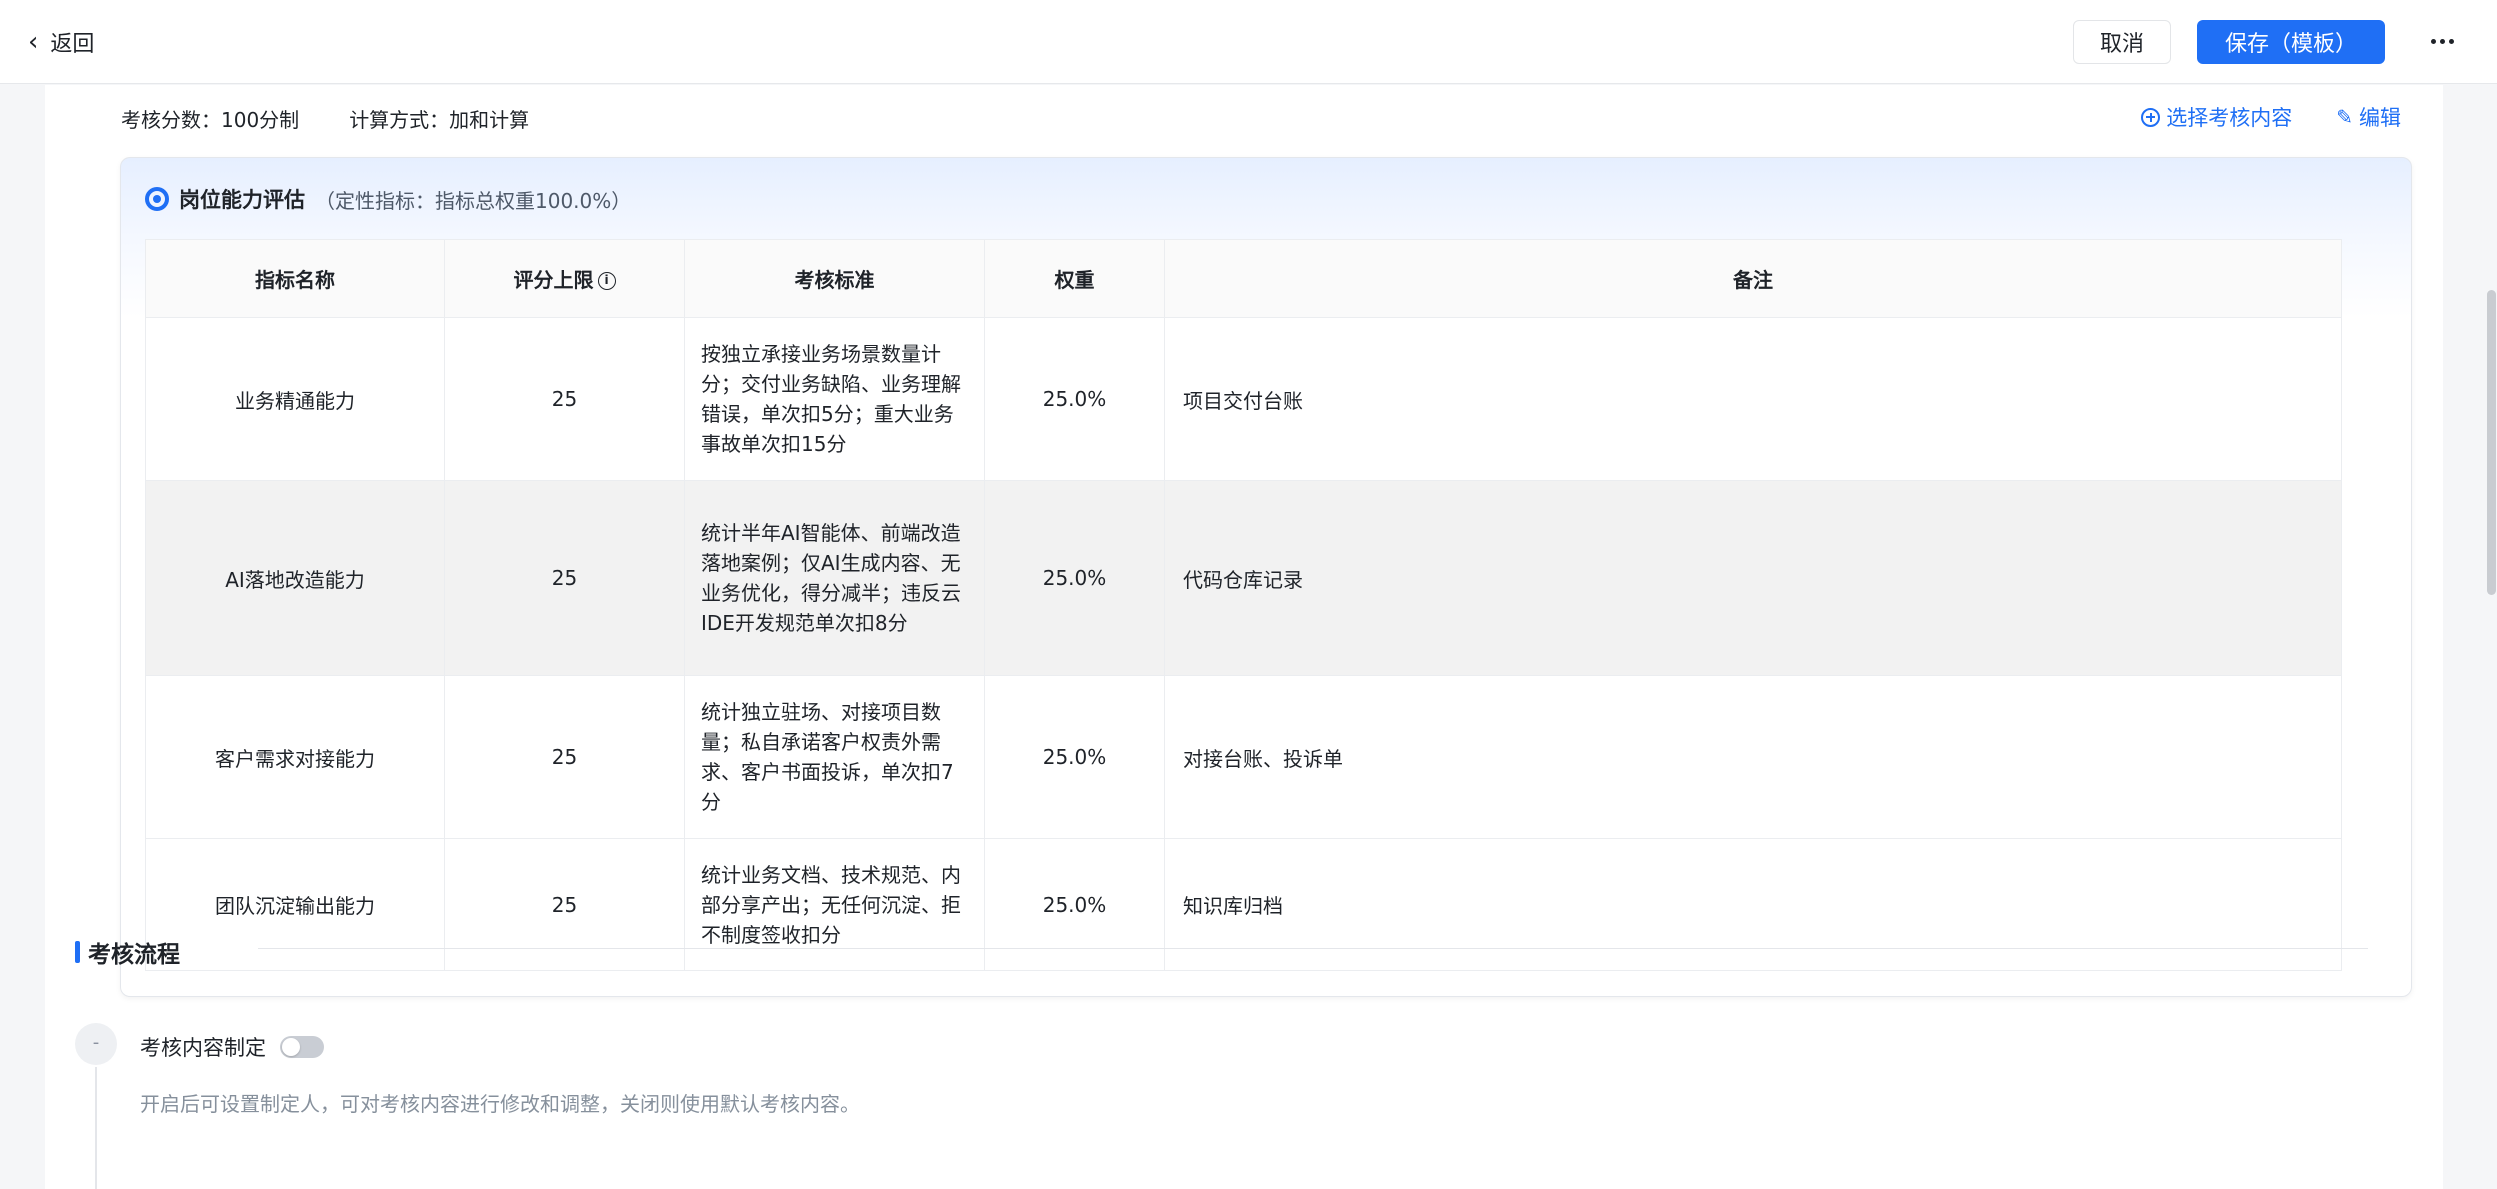 This screenshot has height=1189, width=2497. What do you see at coordinates (2229, 118) in the screenshot?
I see `select-content-label: 选择考核内容` at bounding box center [2229, 118].